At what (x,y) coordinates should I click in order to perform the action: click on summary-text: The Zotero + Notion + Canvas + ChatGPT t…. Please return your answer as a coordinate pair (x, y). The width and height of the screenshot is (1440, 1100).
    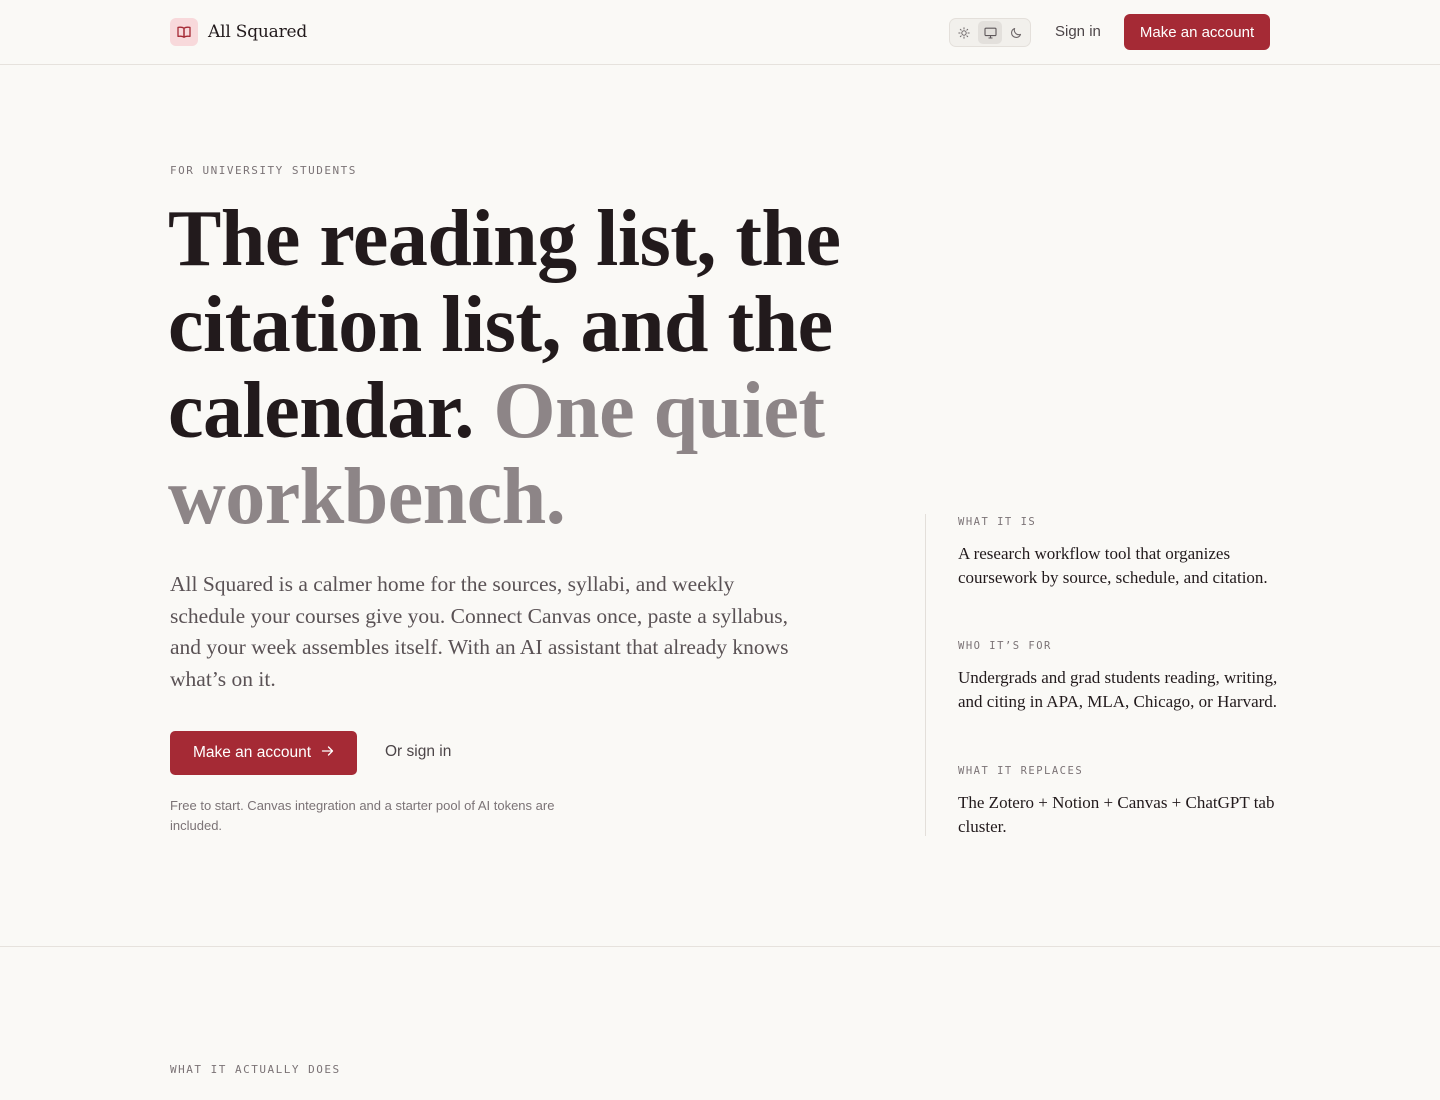
    Looking at the image, I should click on (1116, 814).